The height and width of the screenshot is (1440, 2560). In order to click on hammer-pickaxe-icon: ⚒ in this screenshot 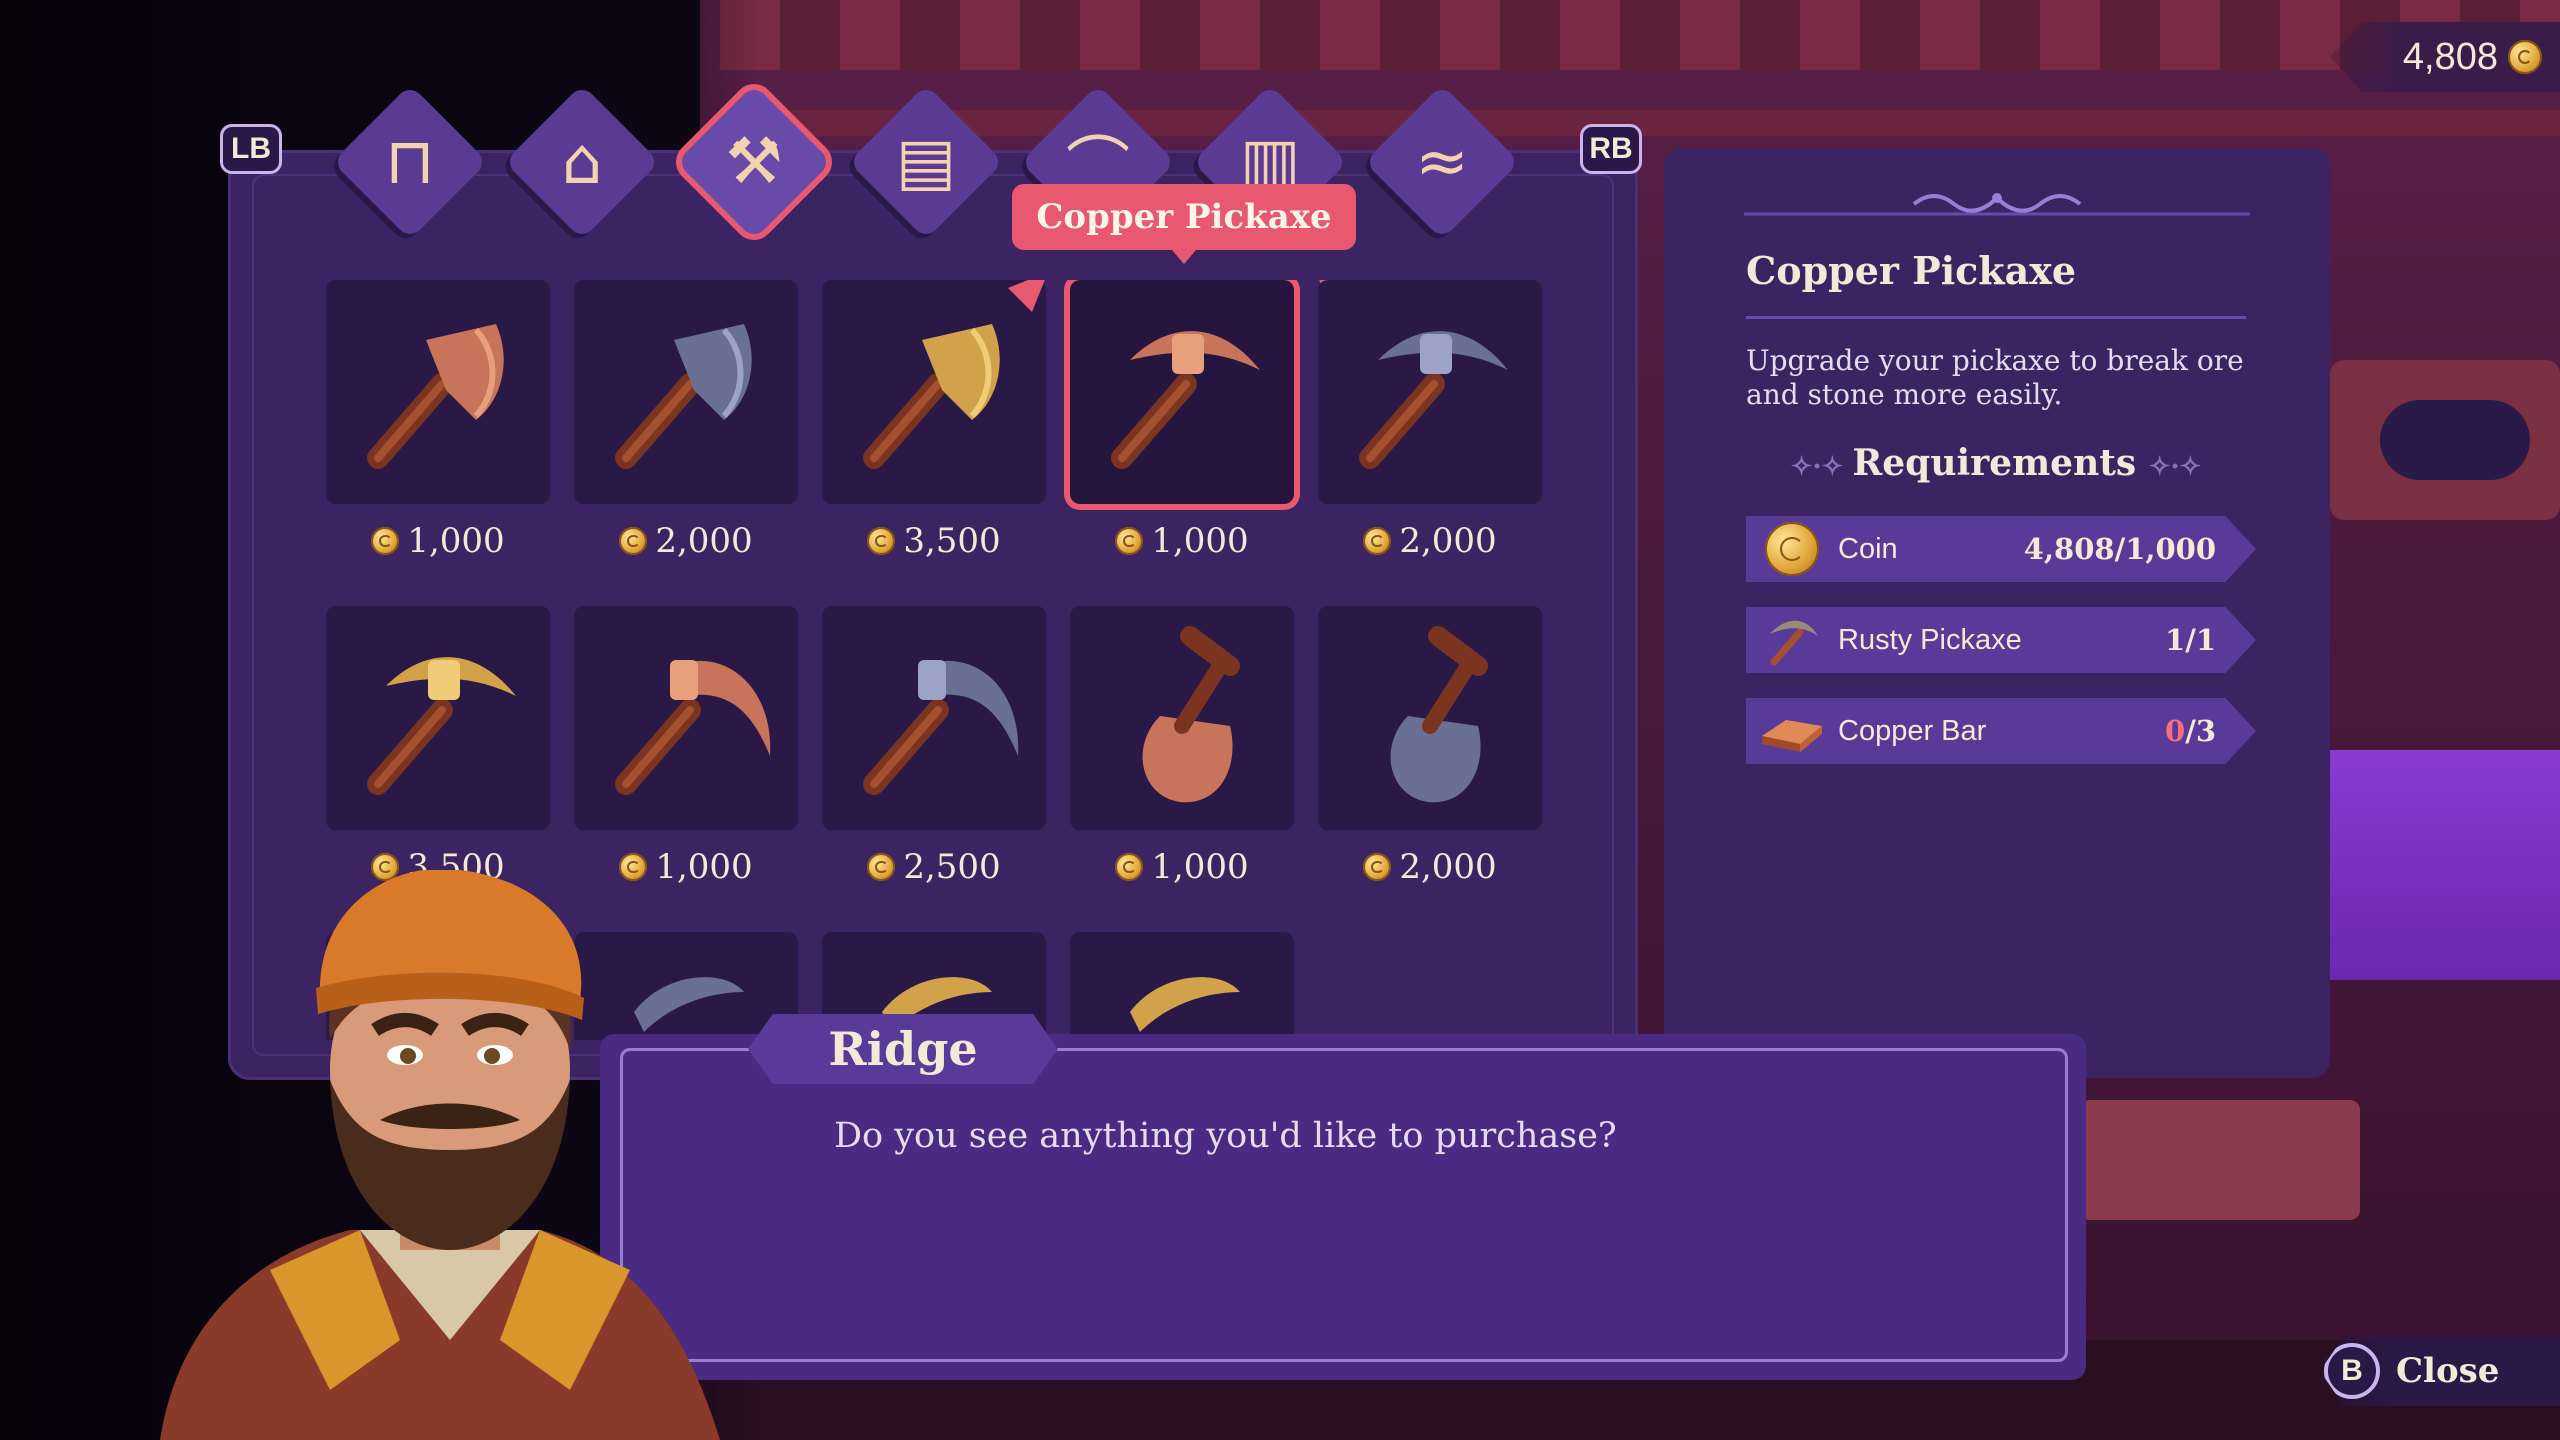, I will do `click(754, 162)`.